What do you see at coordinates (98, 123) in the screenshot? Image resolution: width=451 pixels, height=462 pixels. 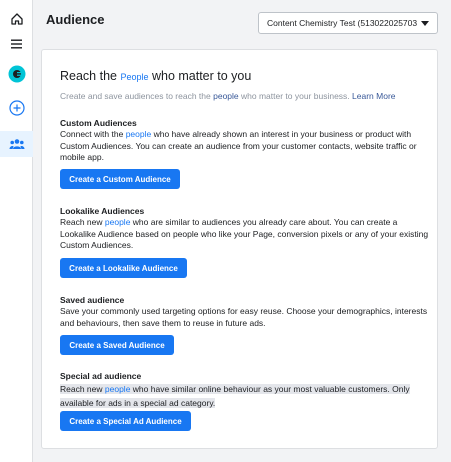 I see `custom-audience-title: Custom Audiences` at bounding box center [98, 123].